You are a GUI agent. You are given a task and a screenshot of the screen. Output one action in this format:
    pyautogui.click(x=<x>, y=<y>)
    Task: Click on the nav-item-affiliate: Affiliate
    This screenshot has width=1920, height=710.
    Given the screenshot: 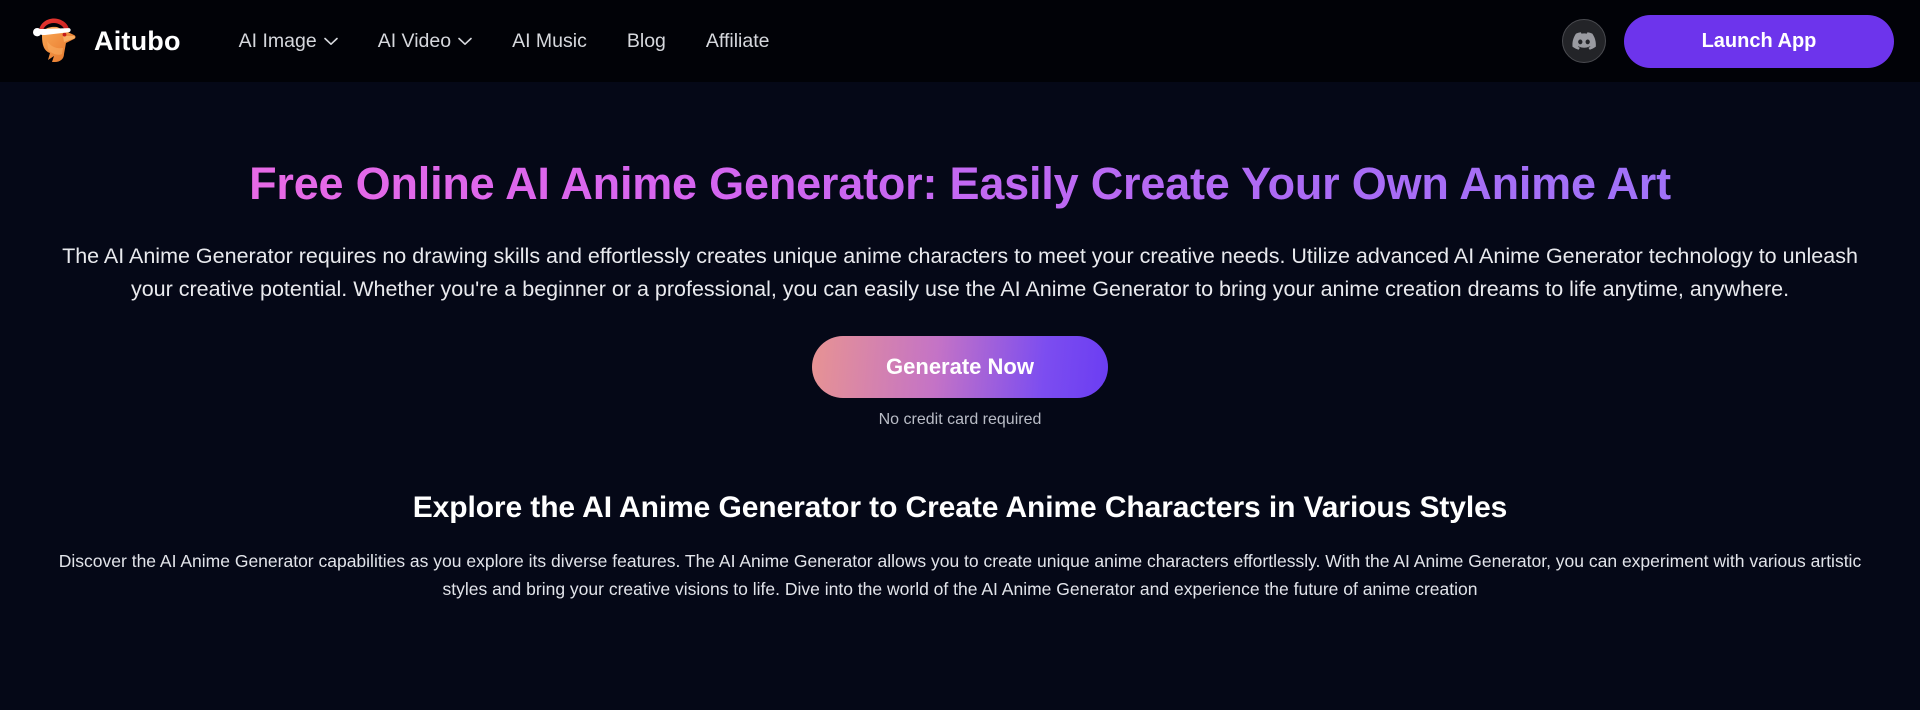 What is the action you would take?
    pyautogui.click(x=738, y=41)
    